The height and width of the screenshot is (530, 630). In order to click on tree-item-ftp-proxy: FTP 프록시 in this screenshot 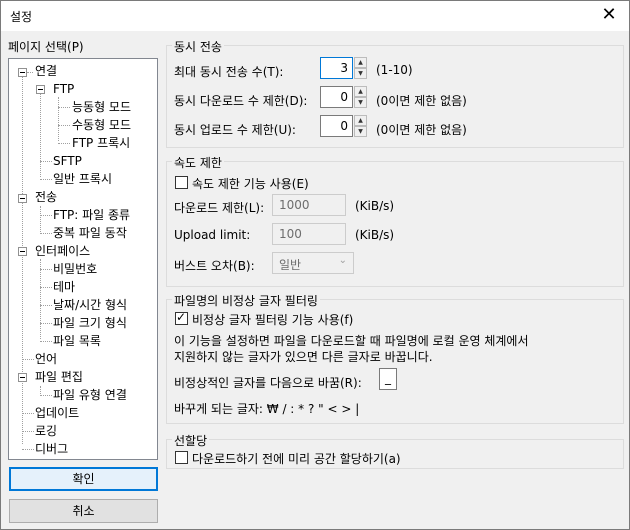, I will do `click(101, 143)`.